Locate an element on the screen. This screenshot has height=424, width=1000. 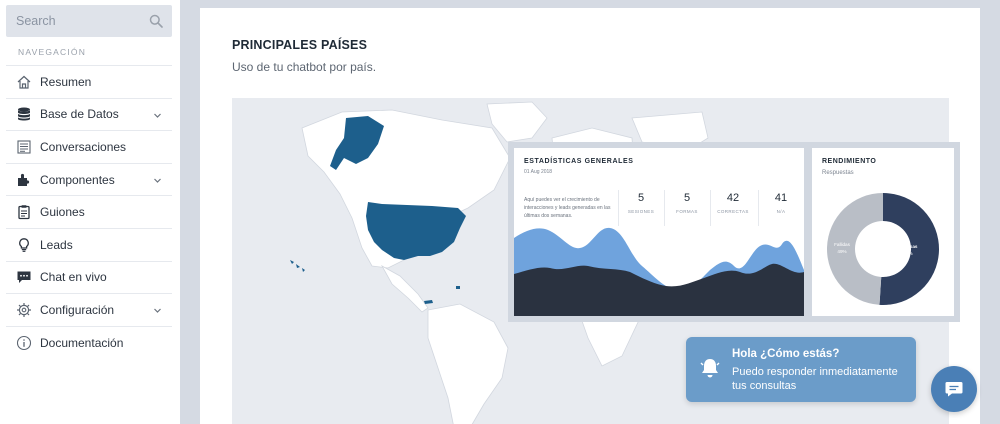
metric-correctas: 42 CORRECTAS is located at coordinates (732, 208).